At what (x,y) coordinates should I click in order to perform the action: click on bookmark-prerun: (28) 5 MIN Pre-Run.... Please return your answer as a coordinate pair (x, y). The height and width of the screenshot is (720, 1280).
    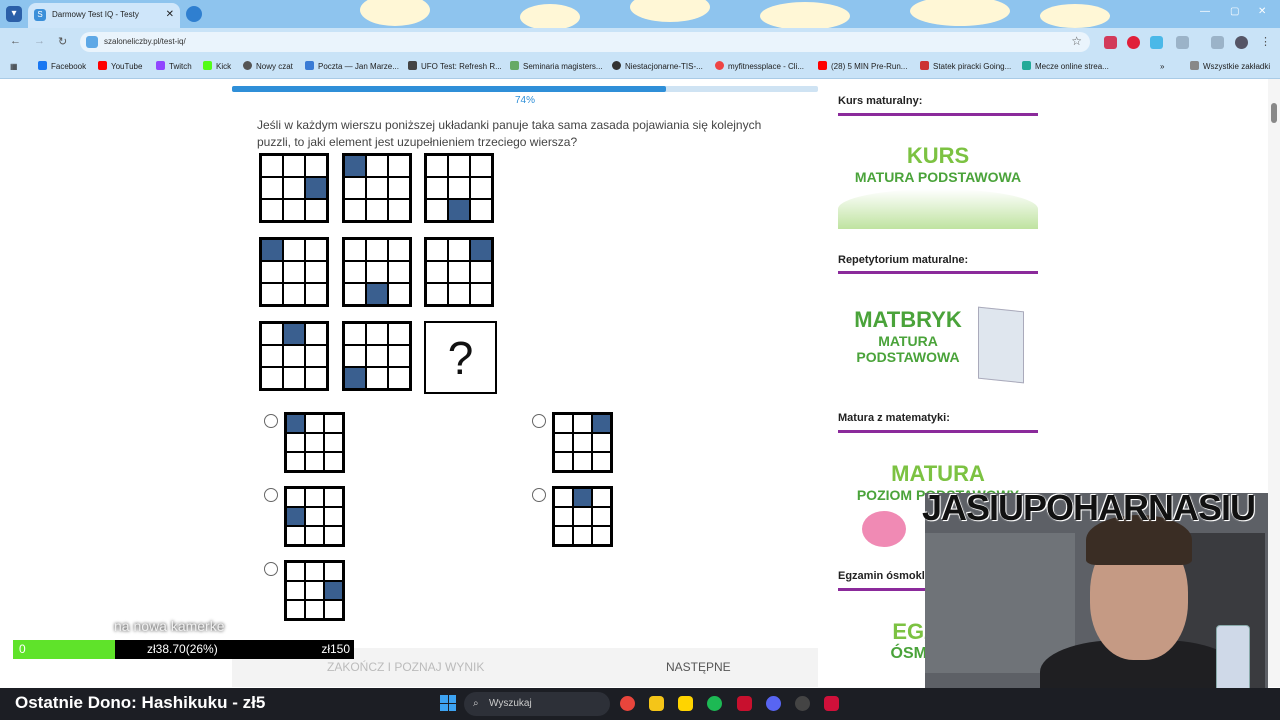
    Looking at the image, I should click on (862, 67).